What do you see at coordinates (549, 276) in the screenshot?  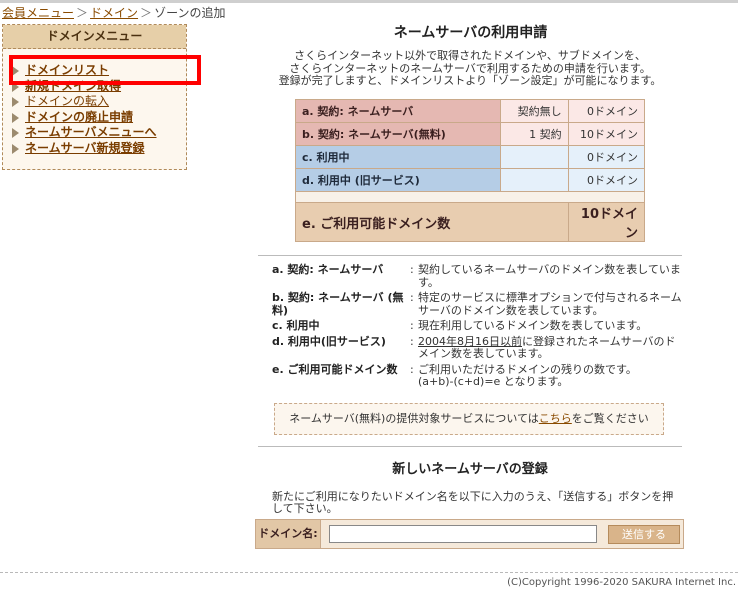 I see `definition-desc: 契約しているネームサーバのドメイン数を表しています。` at bounding box center [549, 276].